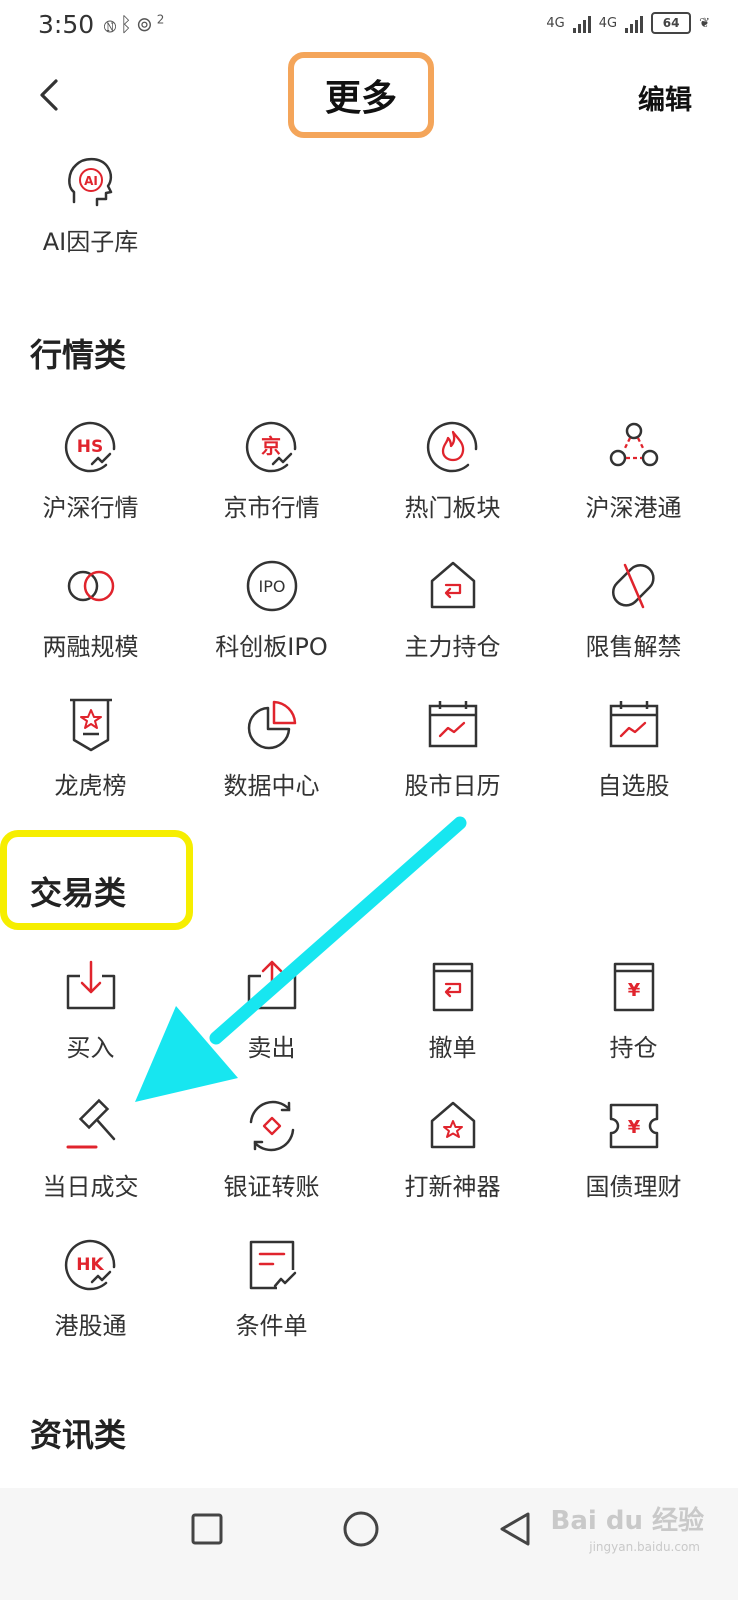  I want to click on watermark-url: jingyan.baidu.com, so click(644, 1547).